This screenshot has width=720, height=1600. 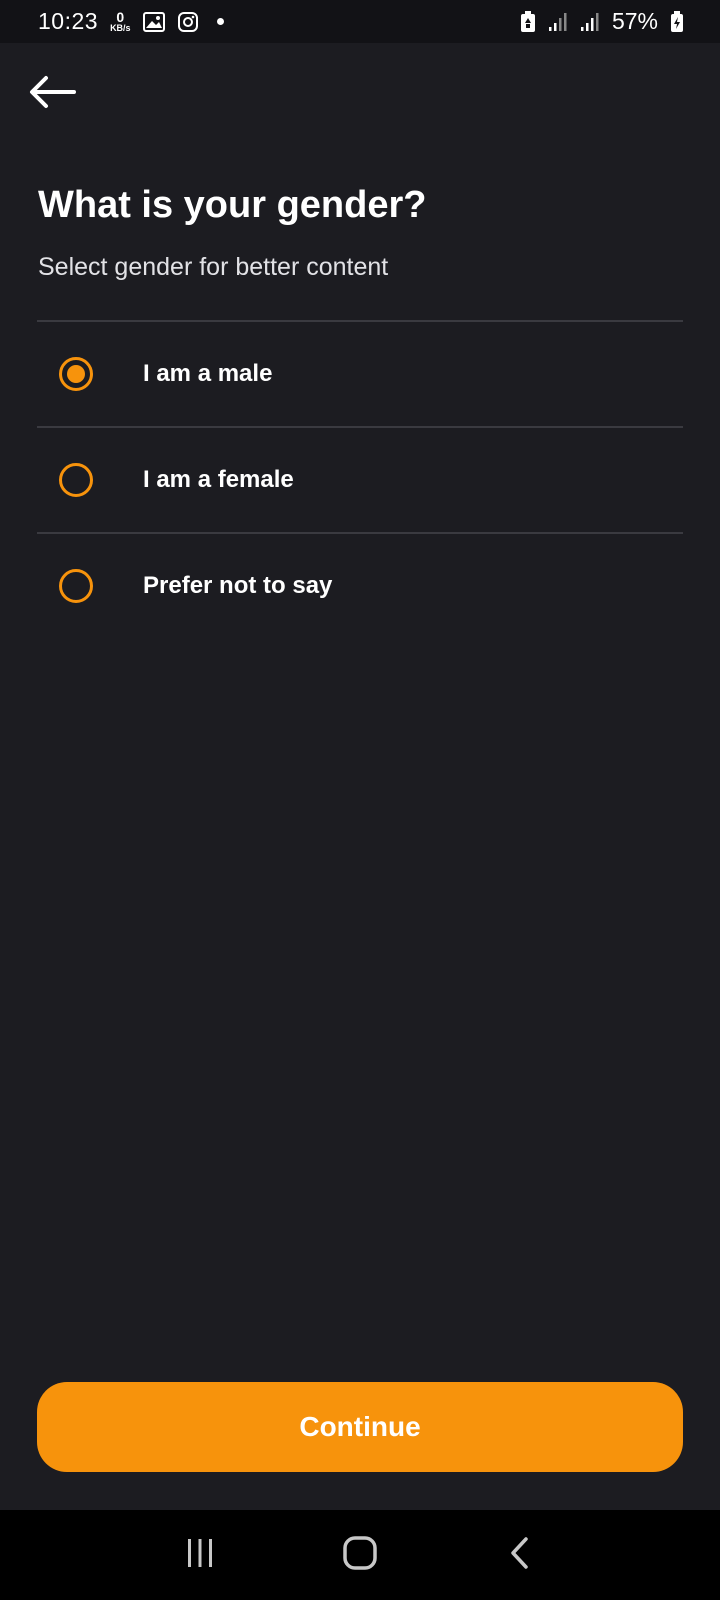 I want to click on home-button, so click(x=360, y=1555).